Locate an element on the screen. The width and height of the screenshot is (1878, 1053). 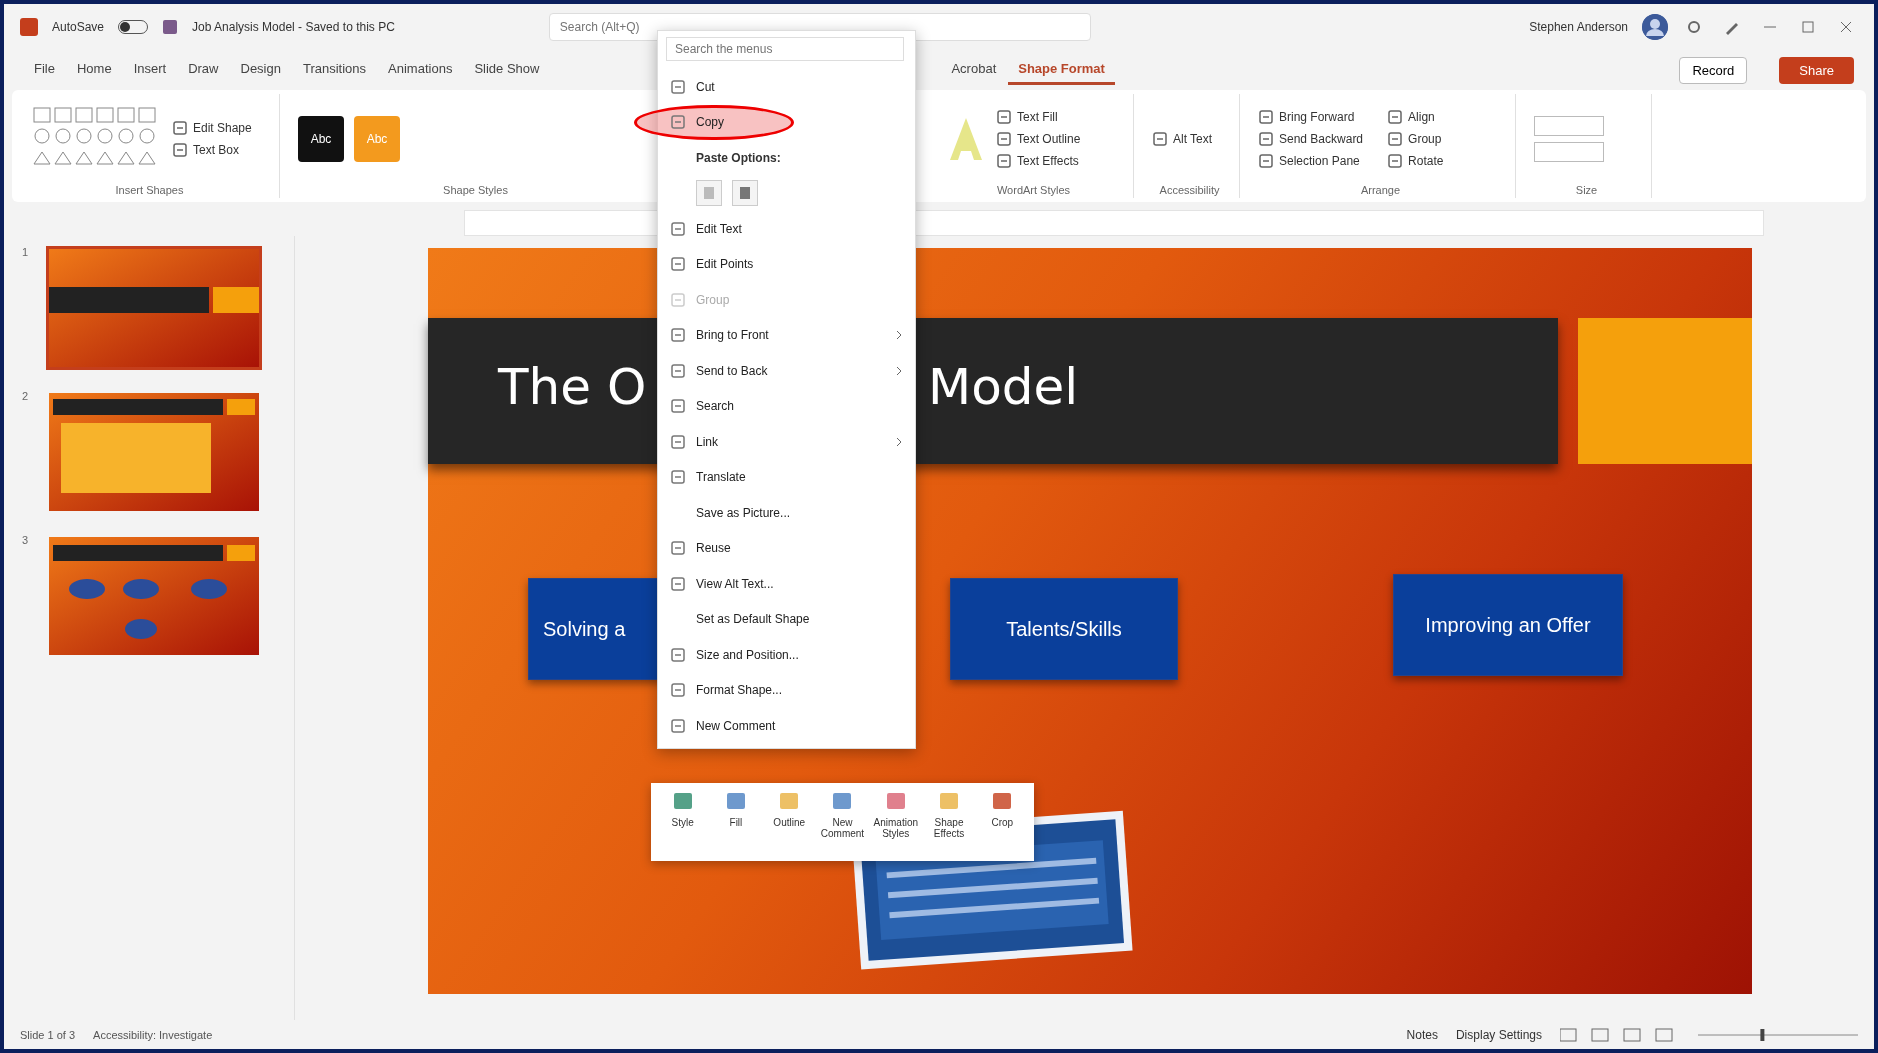
menu-item: Link is located at coordinates (786, 442).